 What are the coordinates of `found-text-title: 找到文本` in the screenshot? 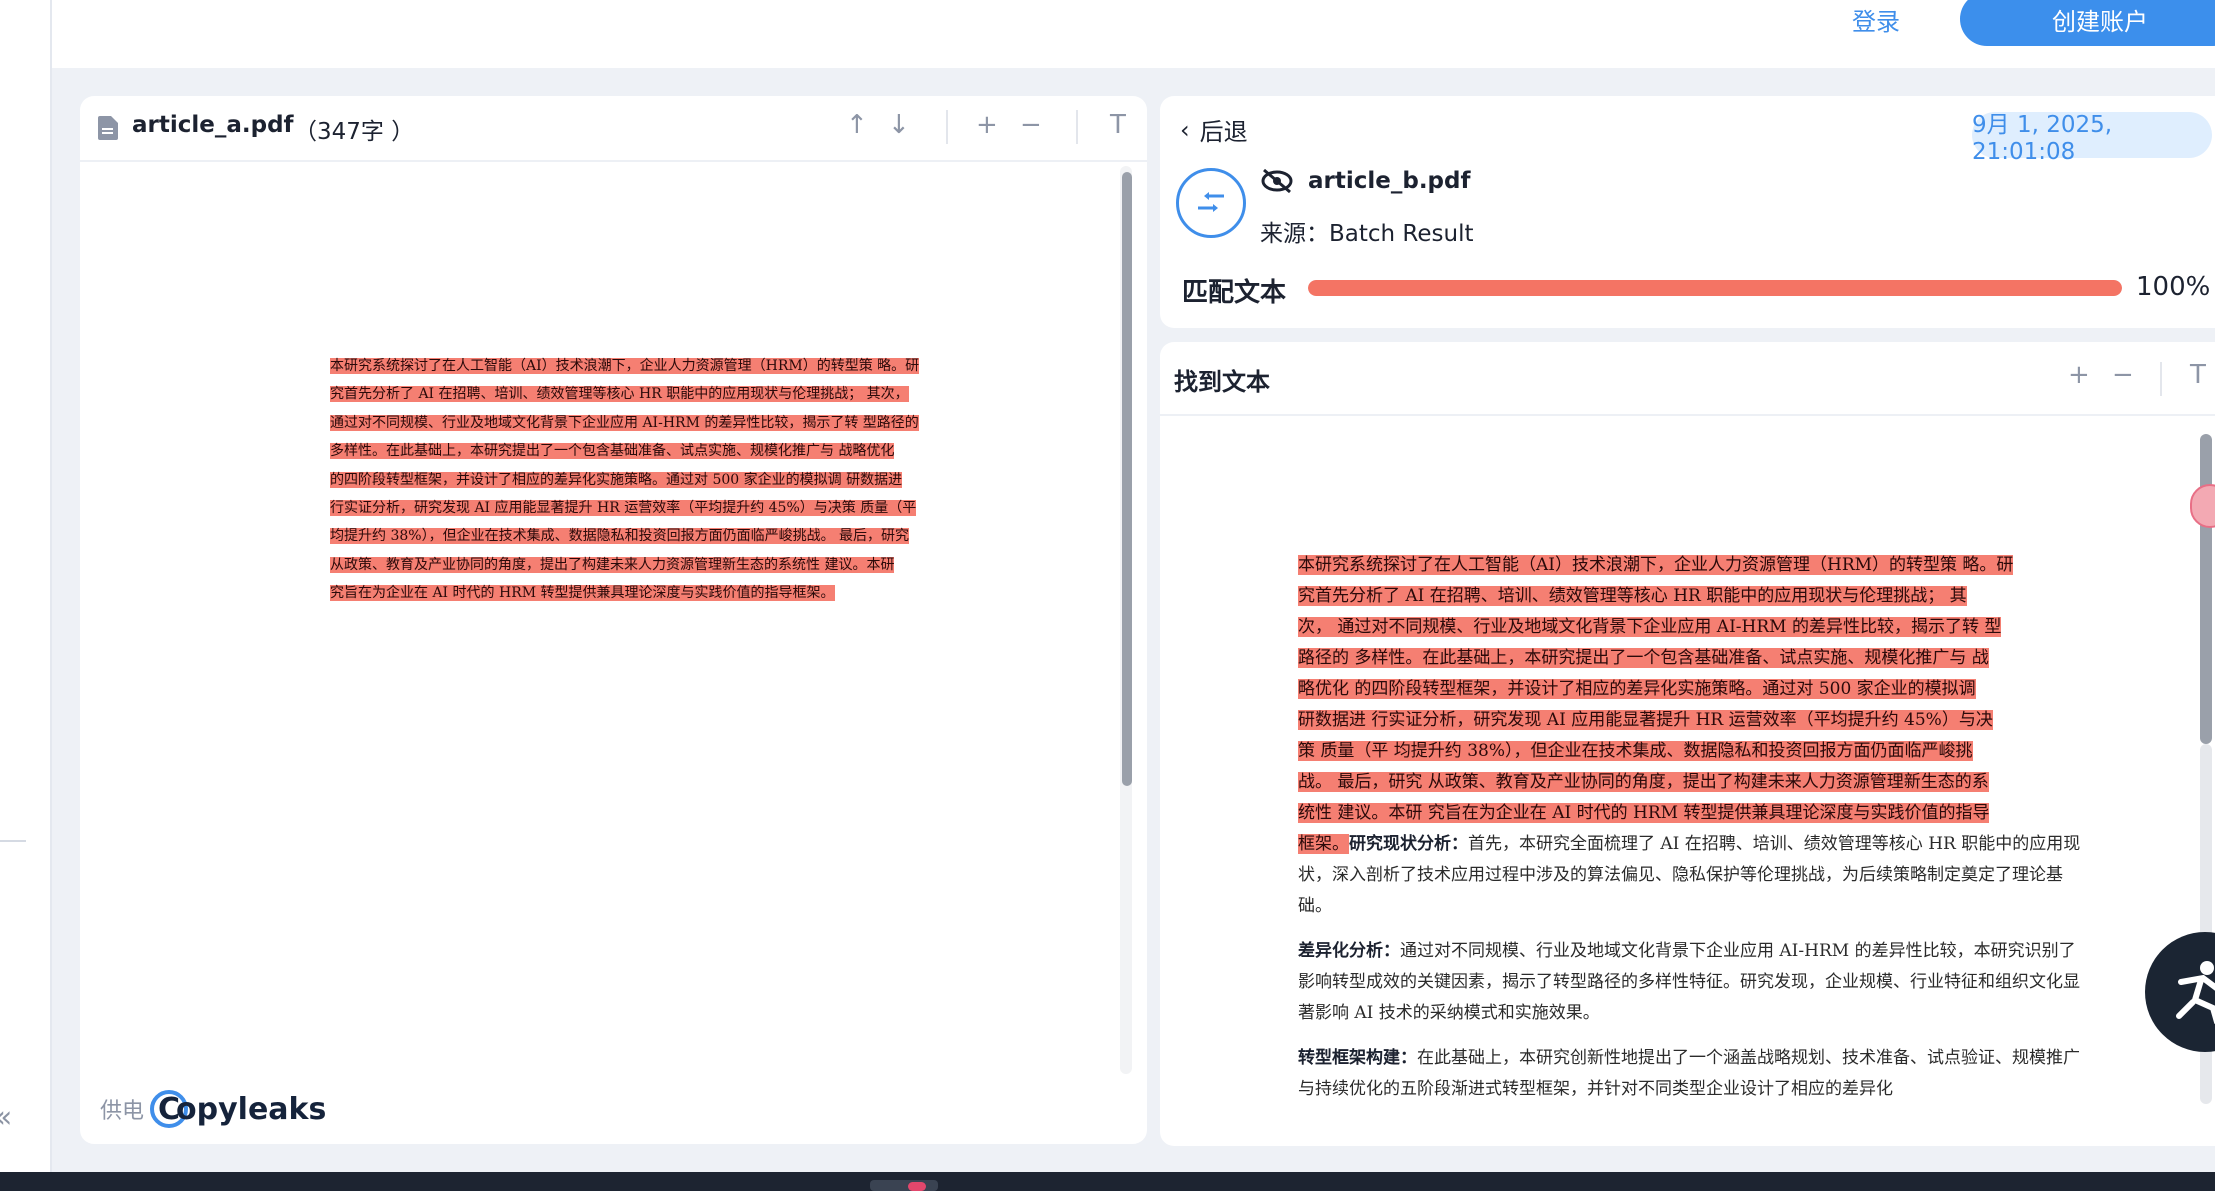 It's located at (1222, 382).